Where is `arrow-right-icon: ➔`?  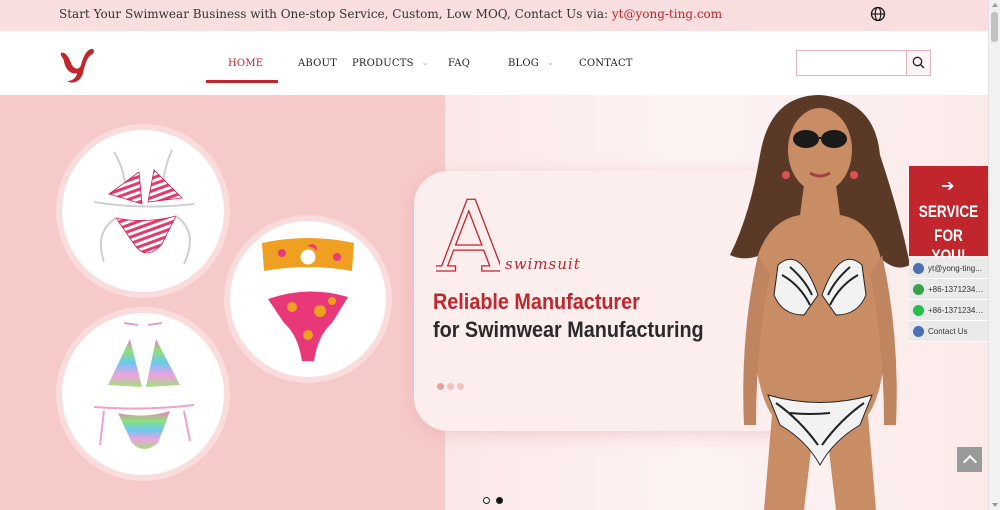
arrow-right-icon: ➔ is located at coordinates (948, 185).